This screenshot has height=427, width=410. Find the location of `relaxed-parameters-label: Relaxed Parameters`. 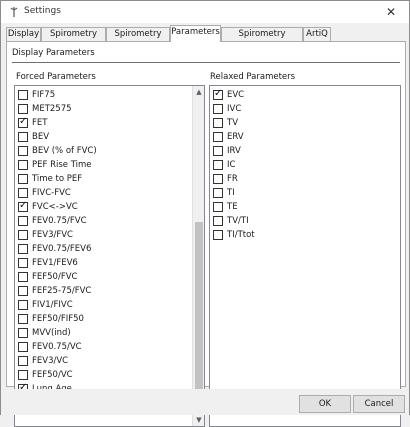

relaxed-parameters-label: Relaxed Parameters is located at coordinates (253, 77).